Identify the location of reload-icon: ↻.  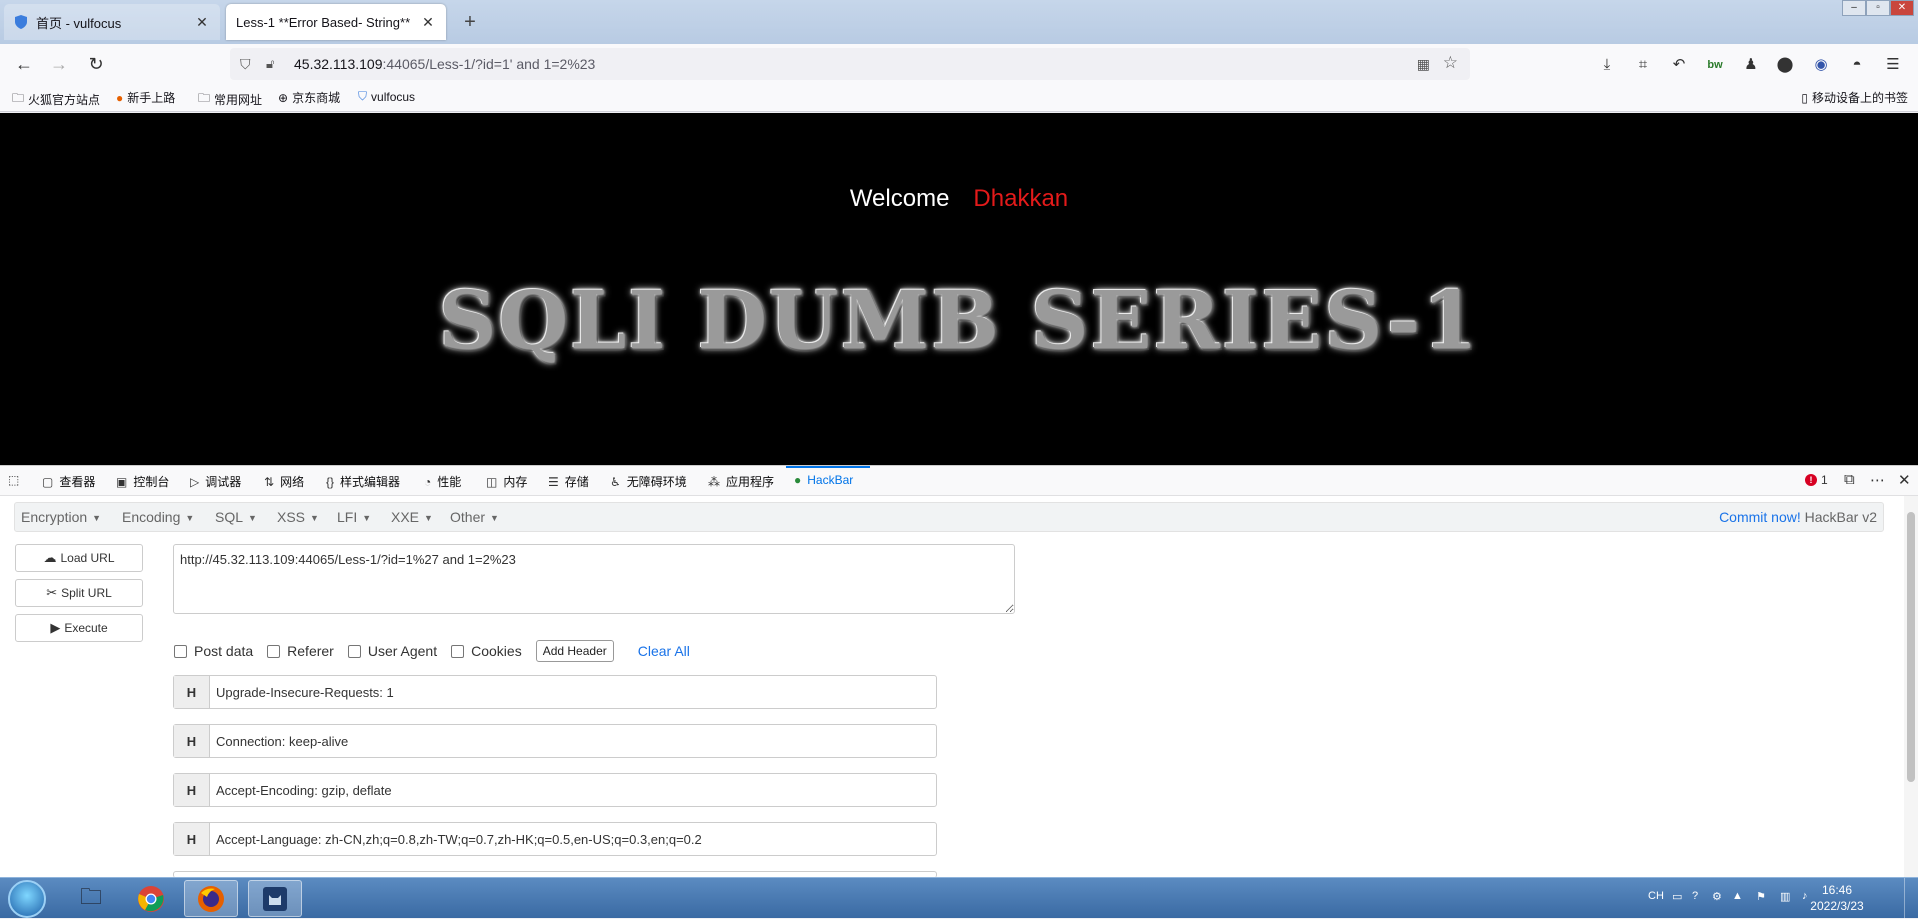
(96, 64).